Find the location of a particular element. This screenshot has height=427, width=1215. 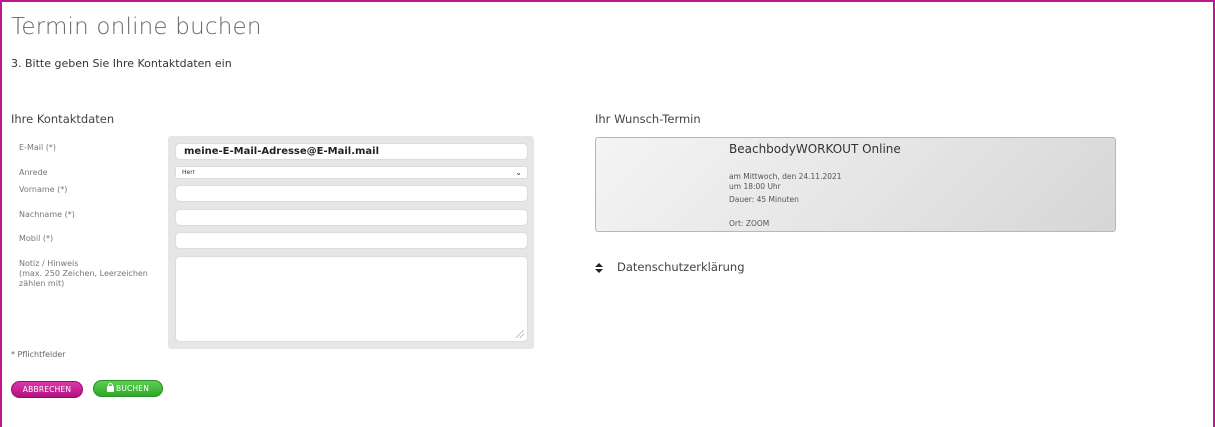

lock-icon is located at coordinates (110, 387).